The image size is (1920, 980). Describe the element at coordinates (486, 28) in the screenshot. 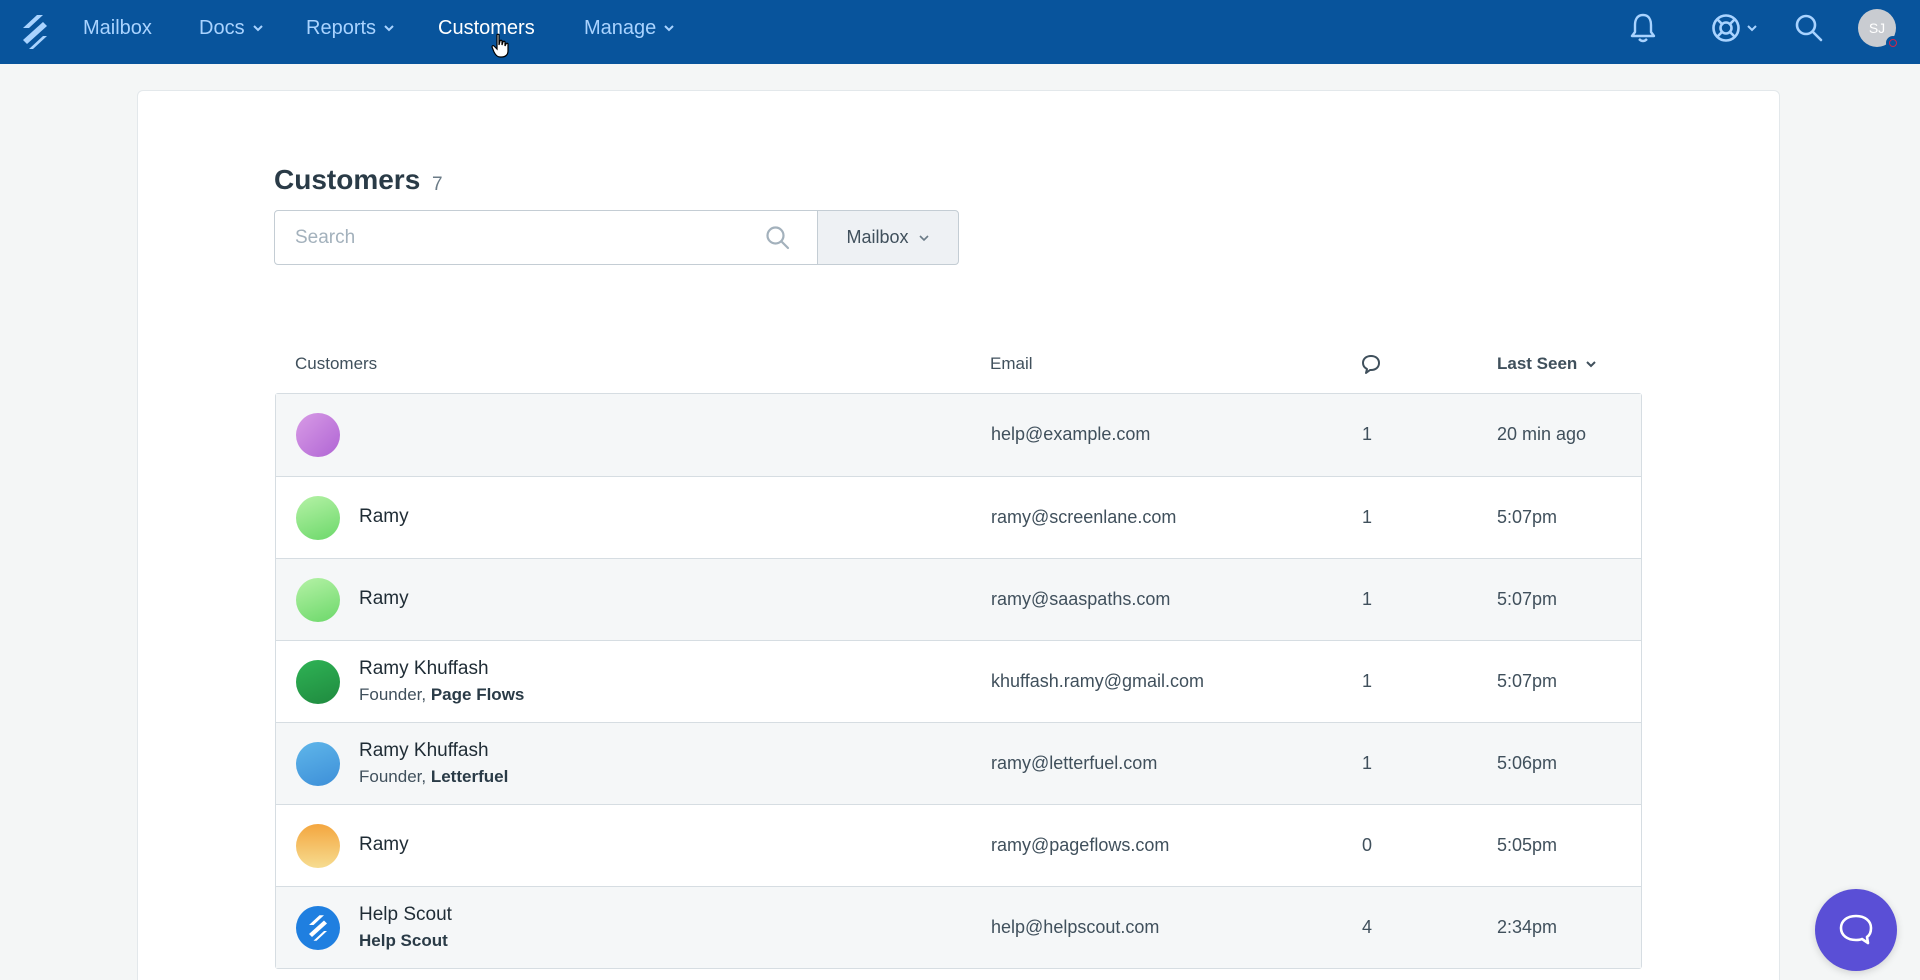

I see `nav-item-customers: Customers` at that location.